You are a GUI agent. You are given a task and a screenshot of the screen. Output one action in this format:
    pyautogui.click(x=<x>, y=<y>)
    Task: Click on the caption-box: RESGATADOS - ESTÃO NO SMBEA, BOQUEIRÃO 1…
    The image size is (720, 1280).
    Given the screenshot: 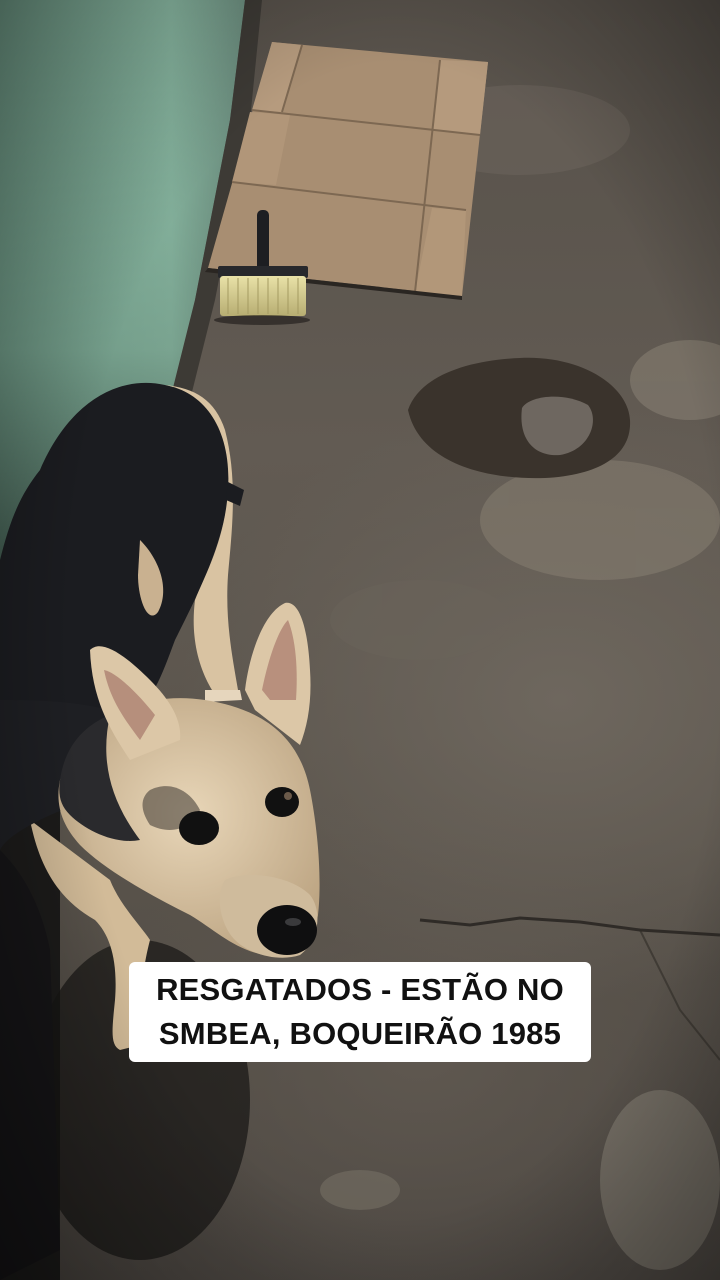 What is the action you would take?
    pyautogui.click(x=360, y=1012)
    